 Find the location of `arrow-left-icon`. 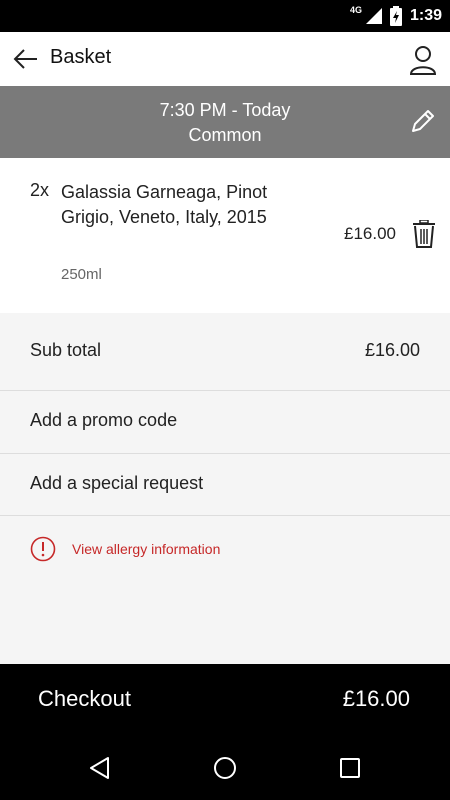

arrow-left-icon is located at coordinates (25, 59).